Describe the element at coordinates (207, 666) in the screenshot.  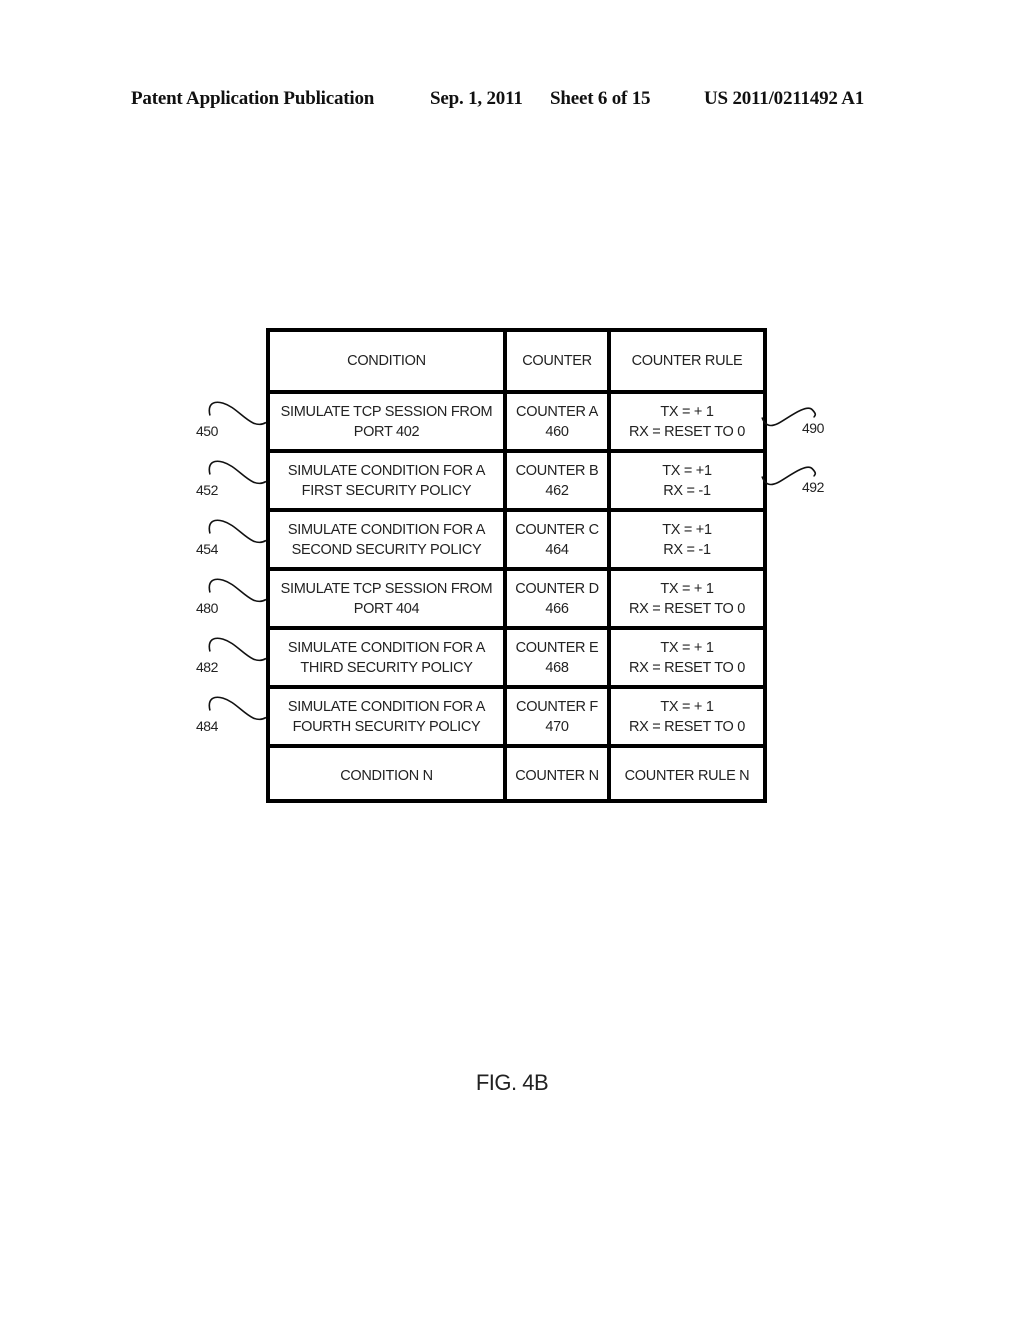
I see `reference-numeral: 482` at that location.